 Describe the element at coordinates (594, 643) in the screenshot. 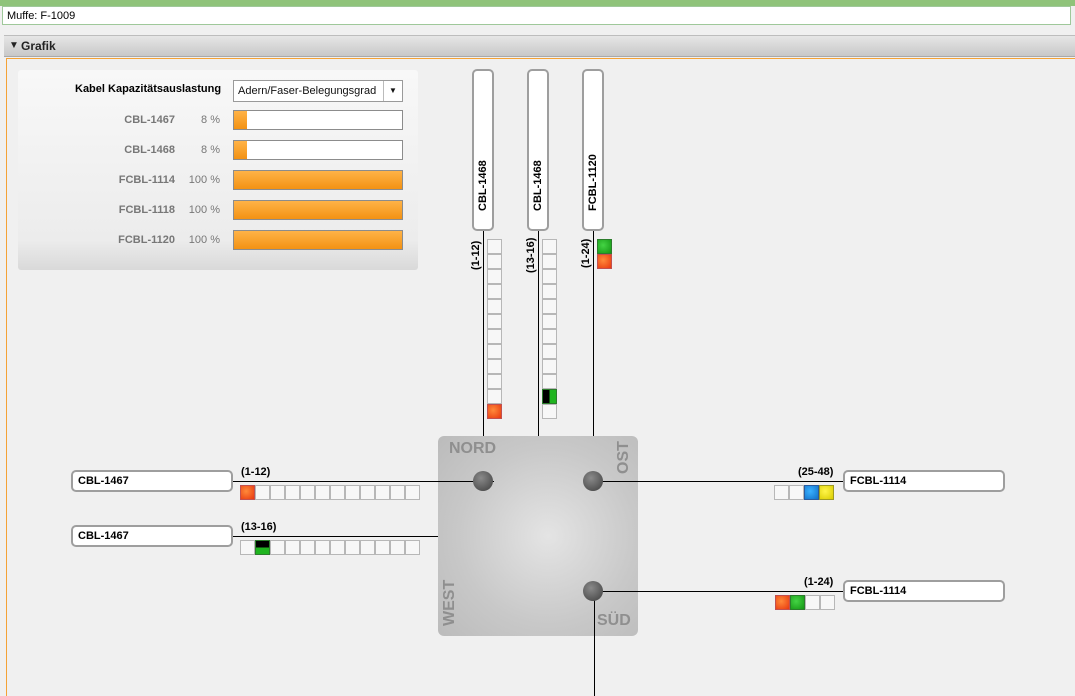

I see `connector-line-south` at that location.